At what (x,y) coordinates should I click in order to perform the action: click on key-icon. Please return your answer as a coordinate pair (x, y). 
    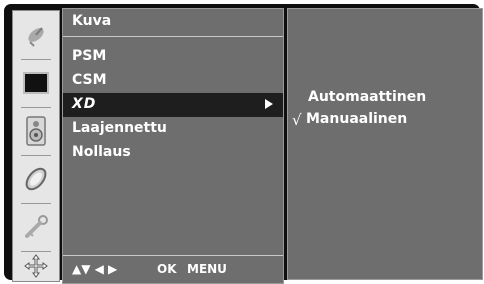
    Looking at the image, I should click on (36, 227).